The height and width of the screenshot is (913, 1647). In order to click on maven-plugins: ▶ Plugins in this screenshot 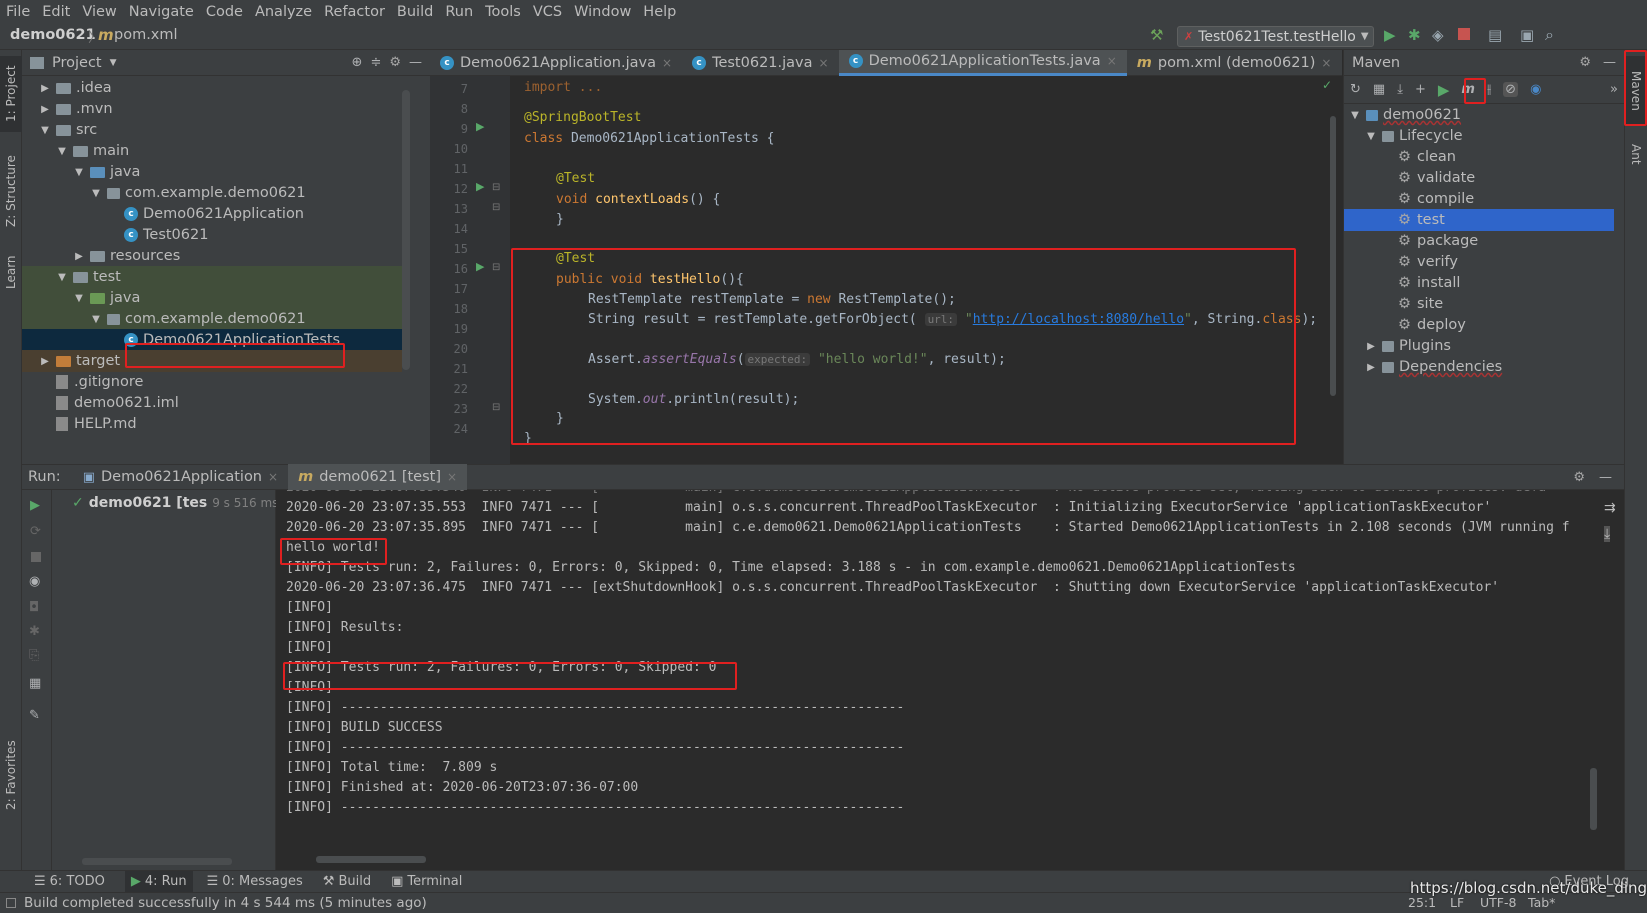, I will do `click(1479, 346)`.